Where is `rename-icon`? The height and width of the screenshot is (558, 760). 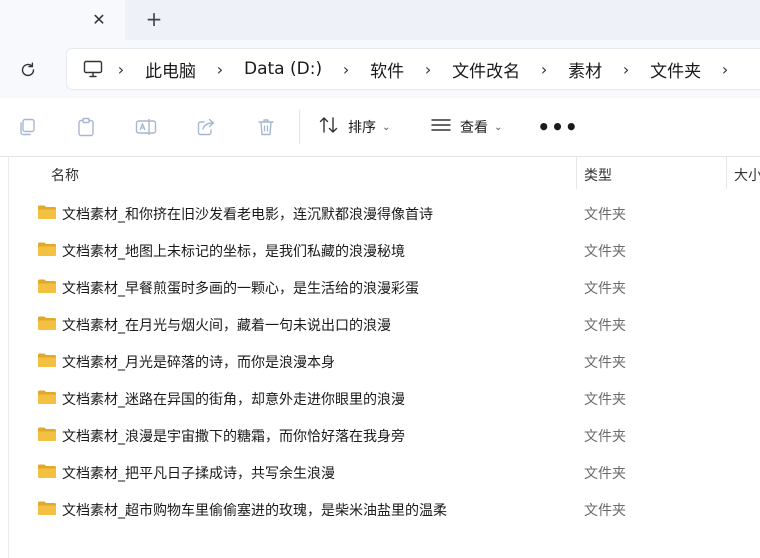 rename-icon is located at coordinates (146, 127).